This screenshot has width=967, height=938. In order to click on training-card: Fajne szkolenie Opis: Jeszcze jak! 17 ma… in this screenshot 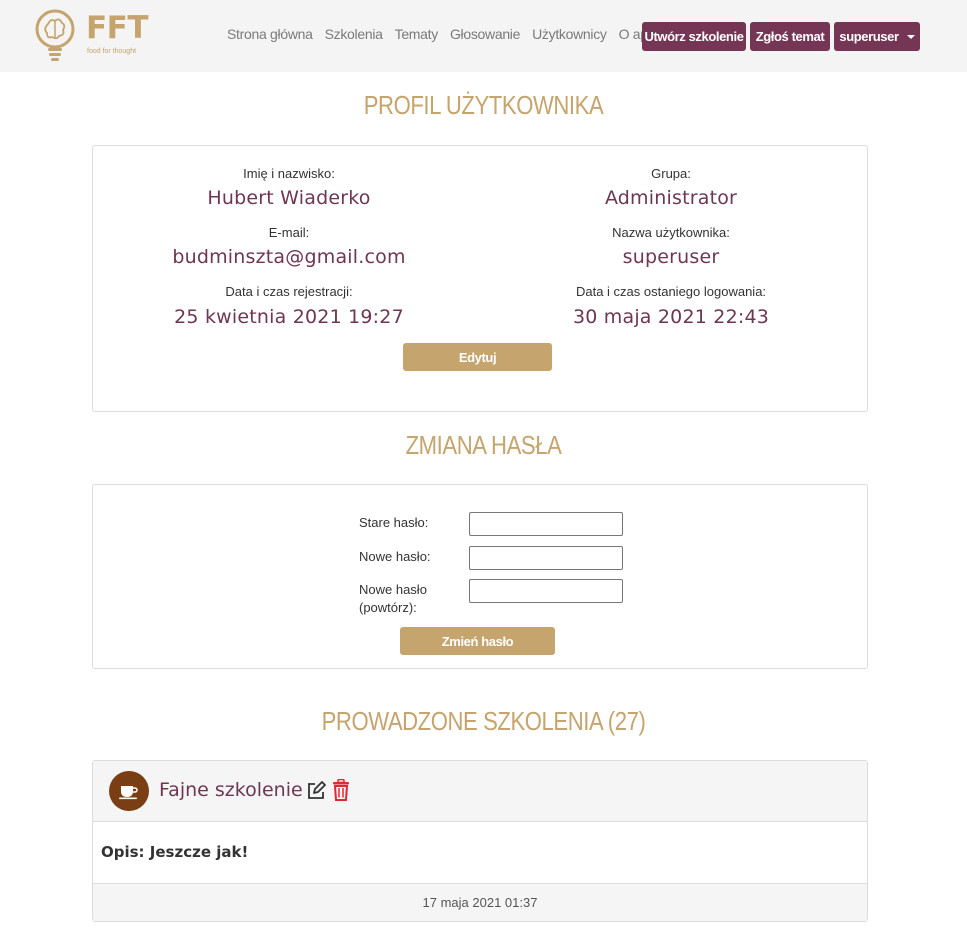, I will do `click(480, 841)`.